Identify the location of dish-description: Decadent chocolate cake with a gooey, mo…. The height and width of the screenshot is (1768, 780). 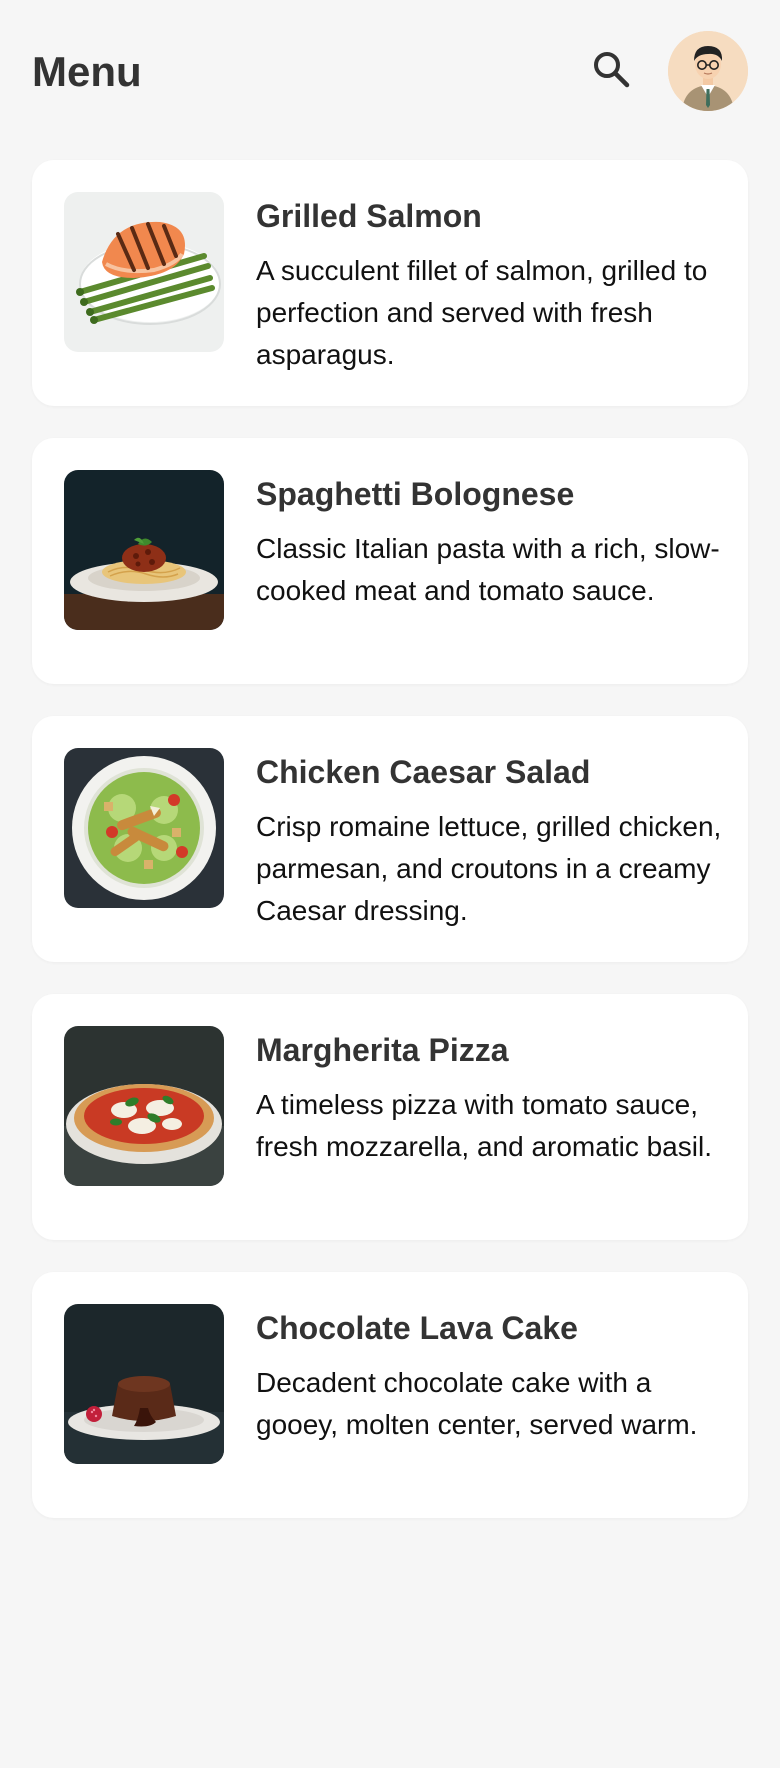
(477, 1403).